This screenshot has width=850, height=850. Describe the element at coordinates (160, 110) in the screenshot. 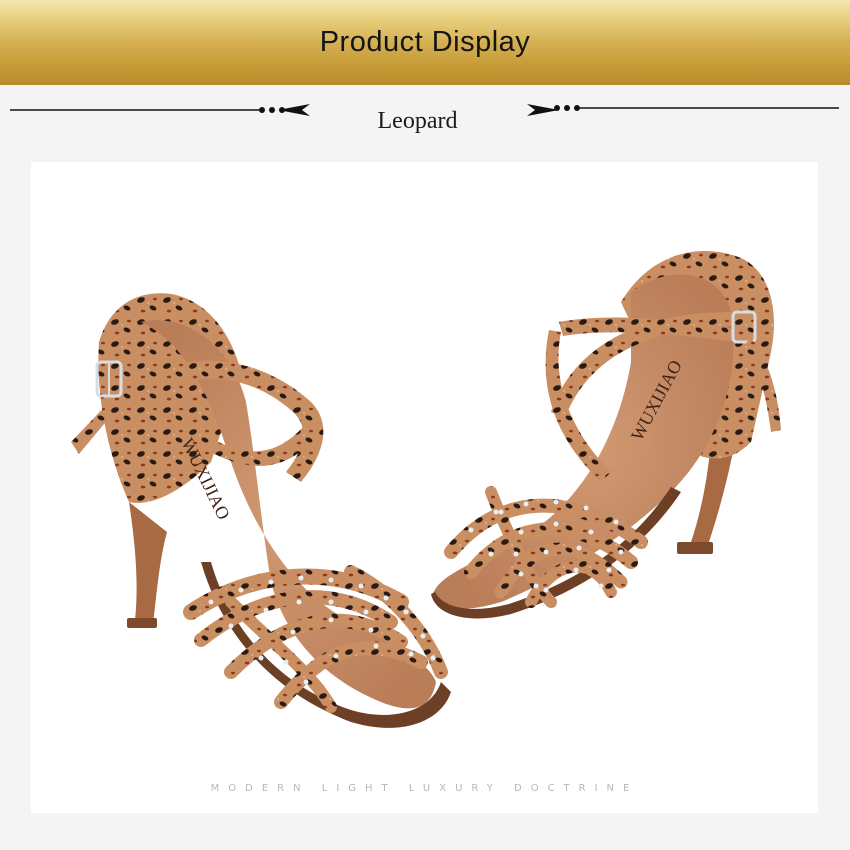

I see `divider-left-ornament` at that location.